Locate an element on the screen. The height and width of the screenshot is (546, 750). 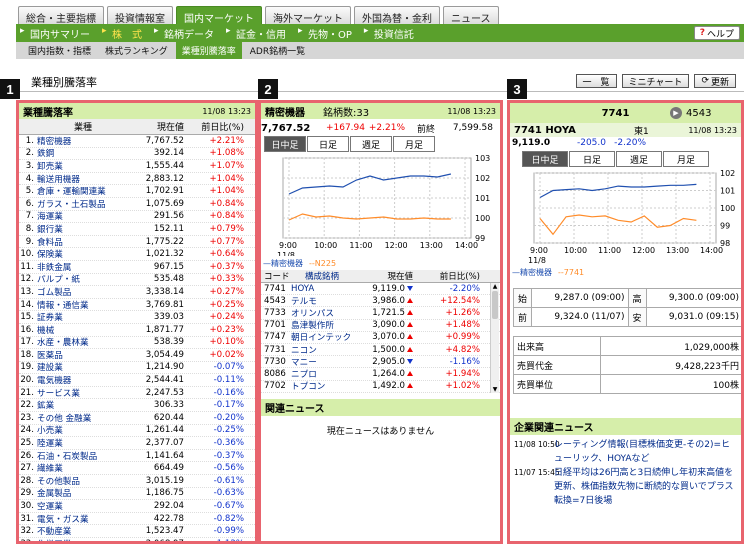
table-row: 4543 テルモ 3,986.0 +12.54% is located at coordinates (380, 301).